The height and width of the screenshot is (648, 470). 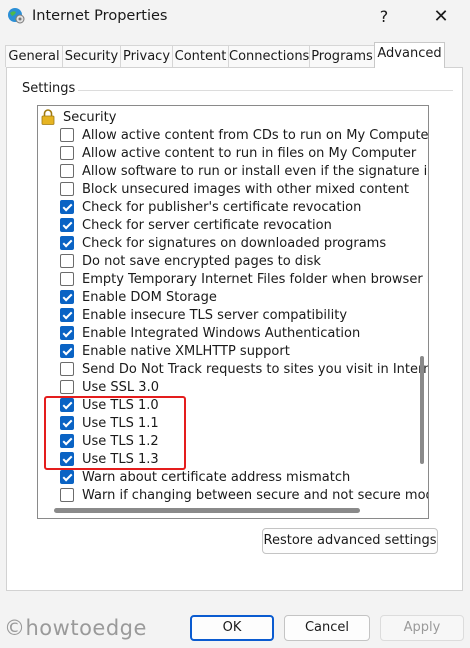 I want to click on cancel-button: Cancel, so click(x=327, y=628).